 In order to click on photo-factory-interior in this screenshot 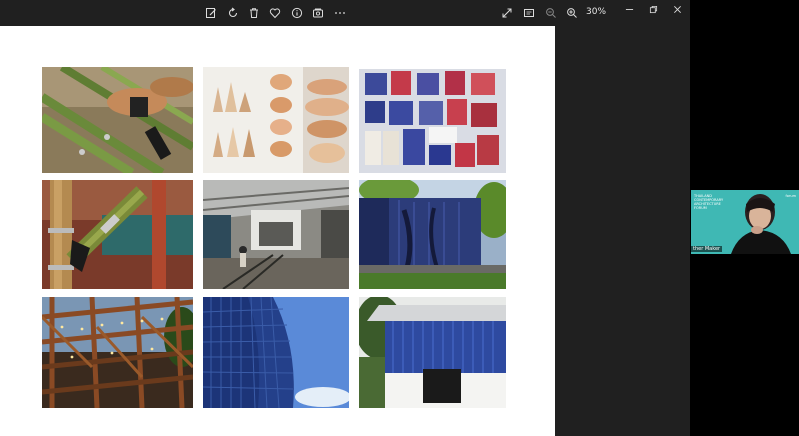, I will do `click(276, 234)`.